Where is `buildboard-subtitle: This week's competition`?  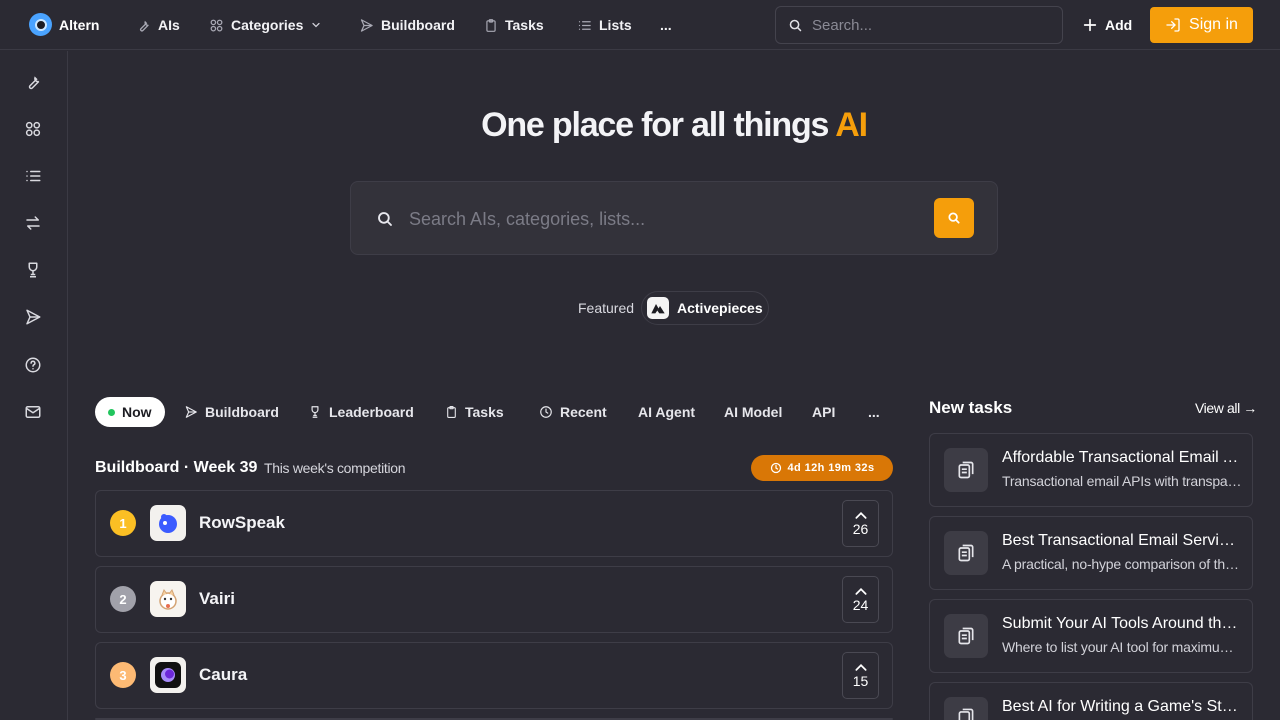 buildboard-subtitle: This week's competition is located at coordinates (335, 468).